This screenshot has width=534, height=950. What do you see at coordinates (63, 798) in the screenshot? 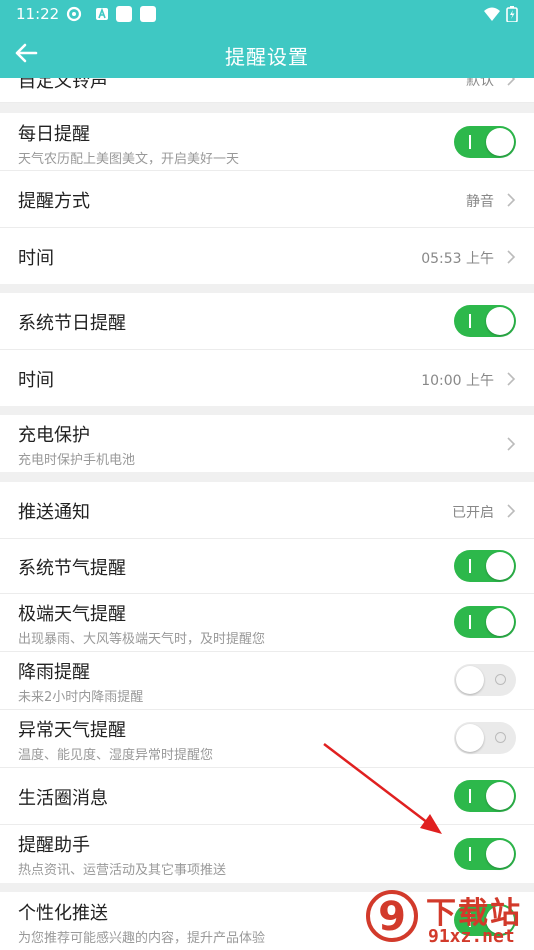
I see `setting-label: 生活圈消息` at bounding box center [63, 798].